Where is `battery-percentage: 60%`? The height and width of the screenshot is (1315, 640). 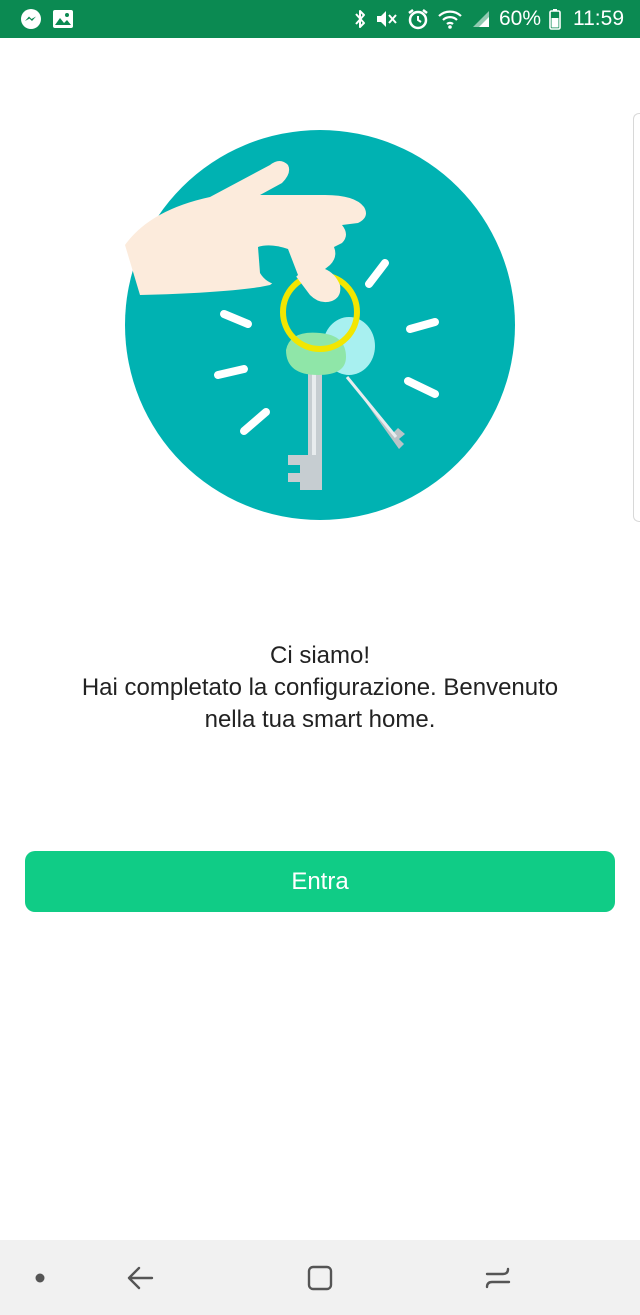 battery-percentage: 60% is located at coordinates (519, 18).